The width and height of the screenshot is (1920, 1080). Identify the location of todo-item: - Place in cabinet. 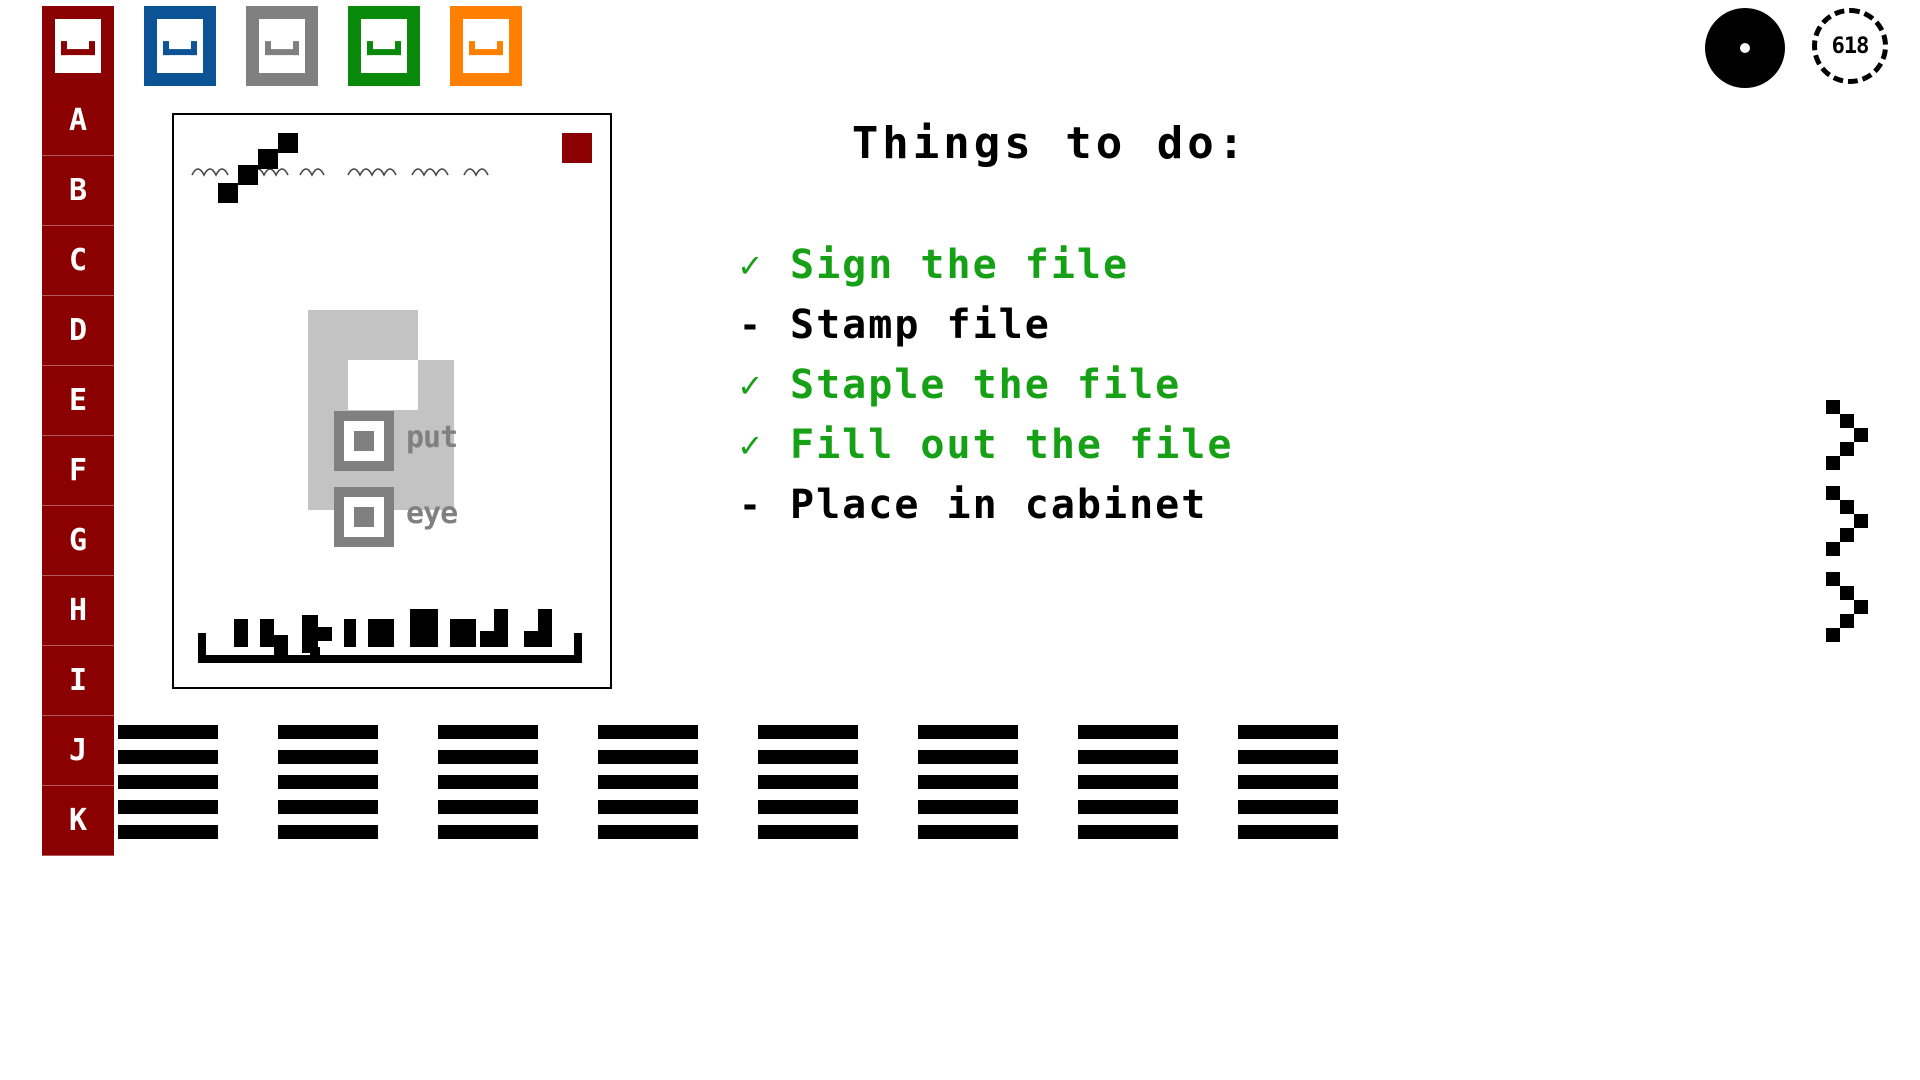
(1067, 505).